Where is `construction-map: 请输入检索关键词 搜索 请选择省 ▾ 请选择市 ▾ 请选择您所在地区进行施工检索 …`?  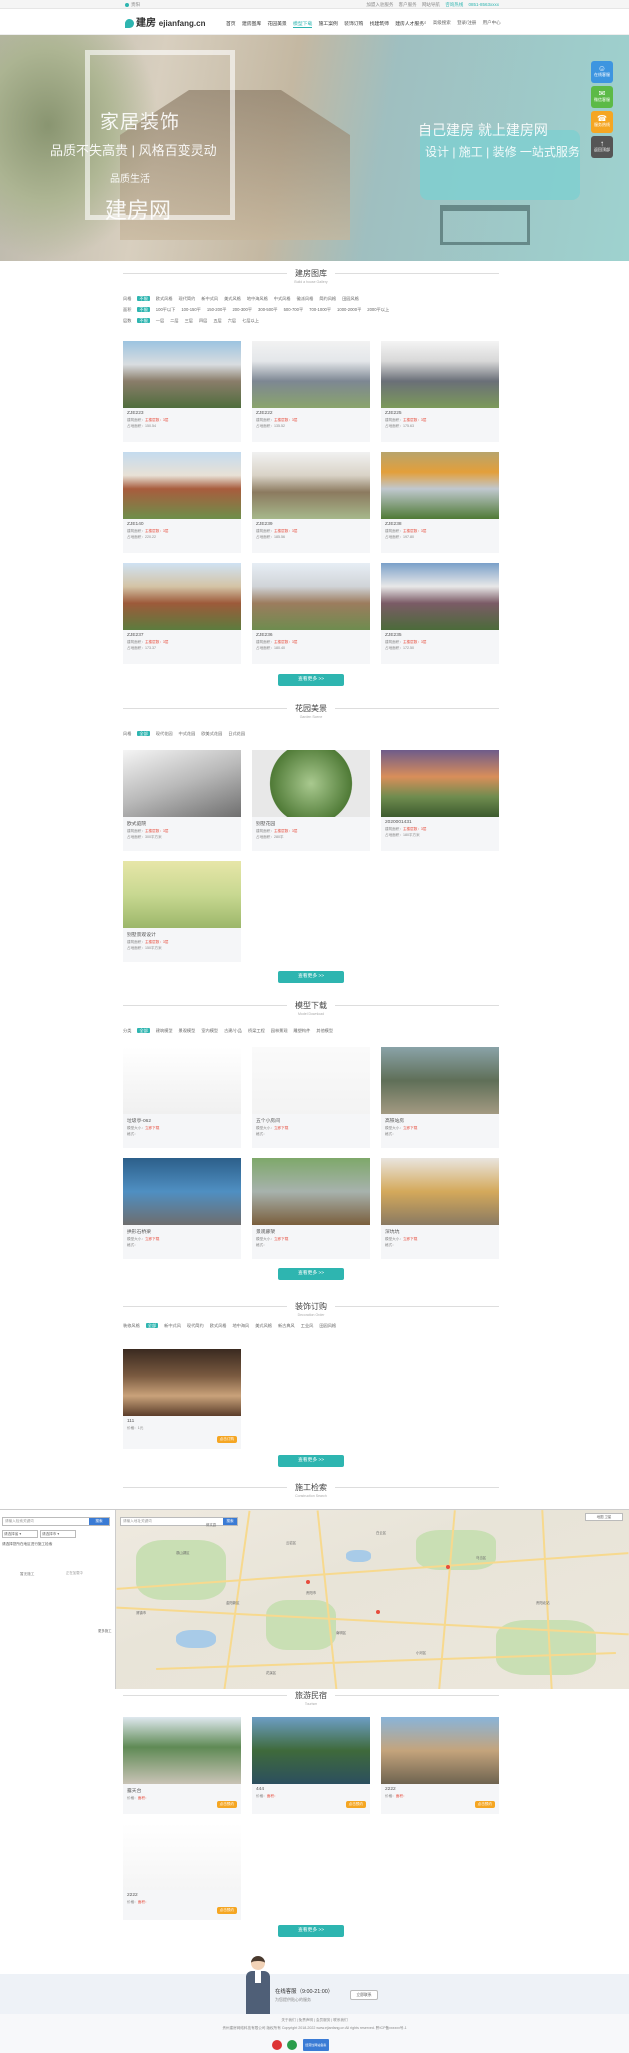
construction-map: 请输入检索关键词 搜索 请选择省 ▾ 请选择市 ▾ 请选择您所在地区进行施工检索 … is located at coordinates (314, 1599).